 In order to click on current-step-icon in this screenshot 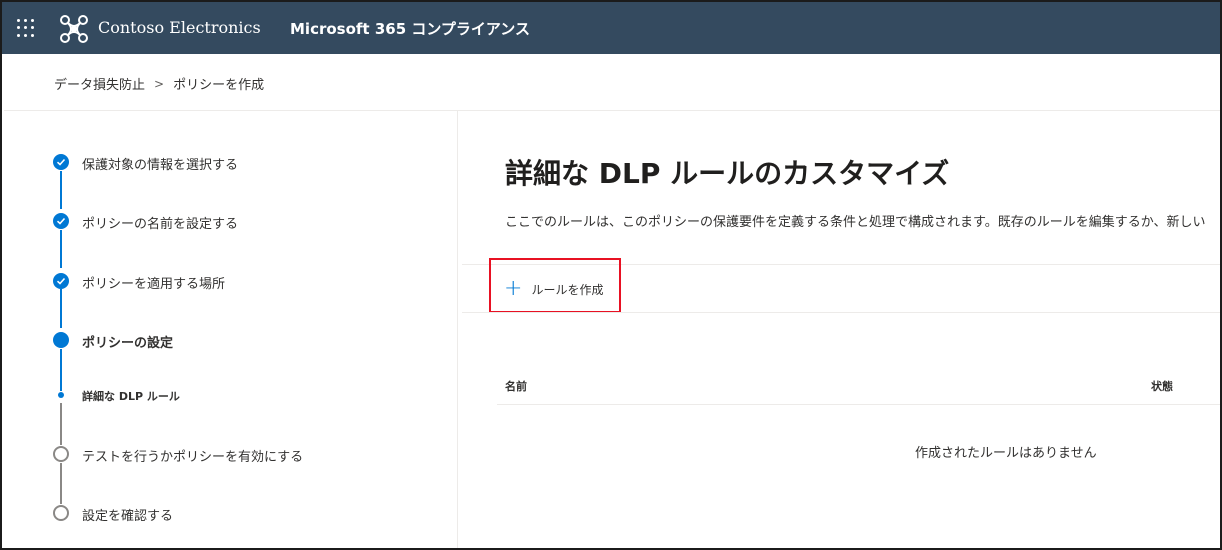, I will do `click(61, 340)`.